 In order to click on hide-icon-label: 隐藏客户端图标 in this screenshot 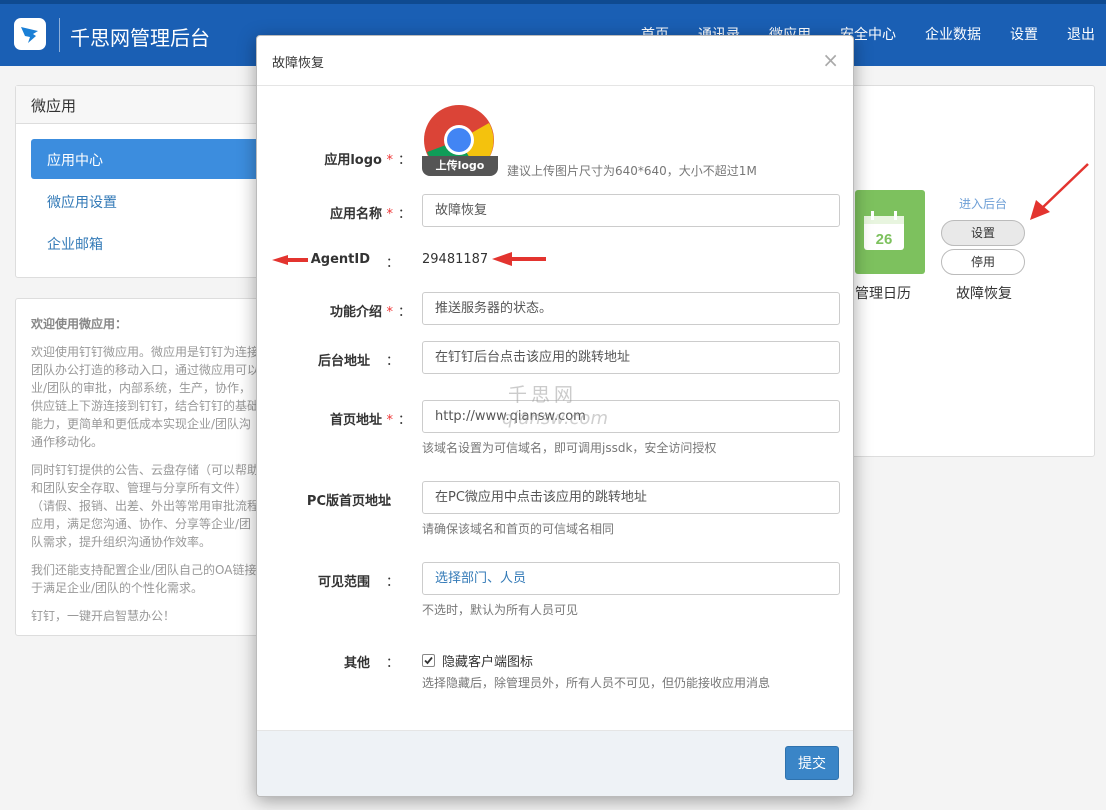, I will do `click(487, 660)`.